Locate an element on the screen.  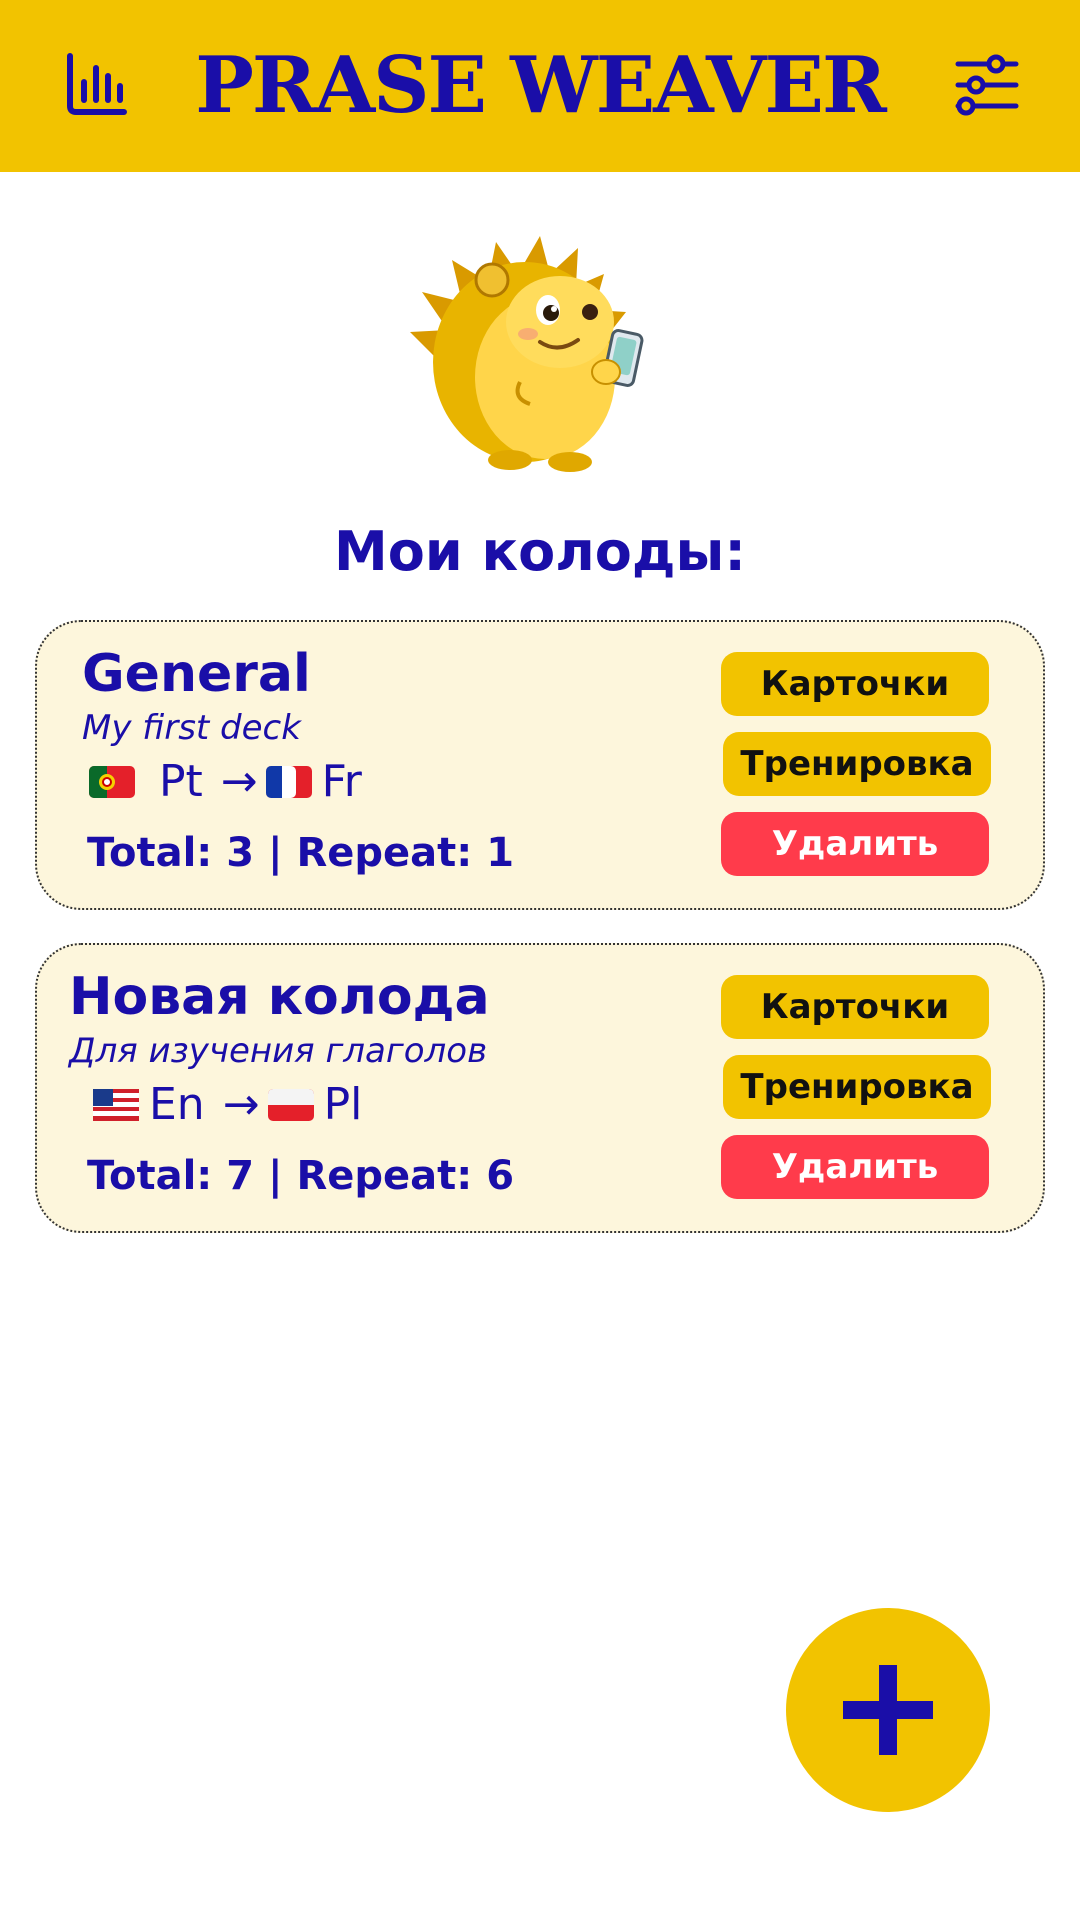
plus-icon is located at coordinates (888, 1710).